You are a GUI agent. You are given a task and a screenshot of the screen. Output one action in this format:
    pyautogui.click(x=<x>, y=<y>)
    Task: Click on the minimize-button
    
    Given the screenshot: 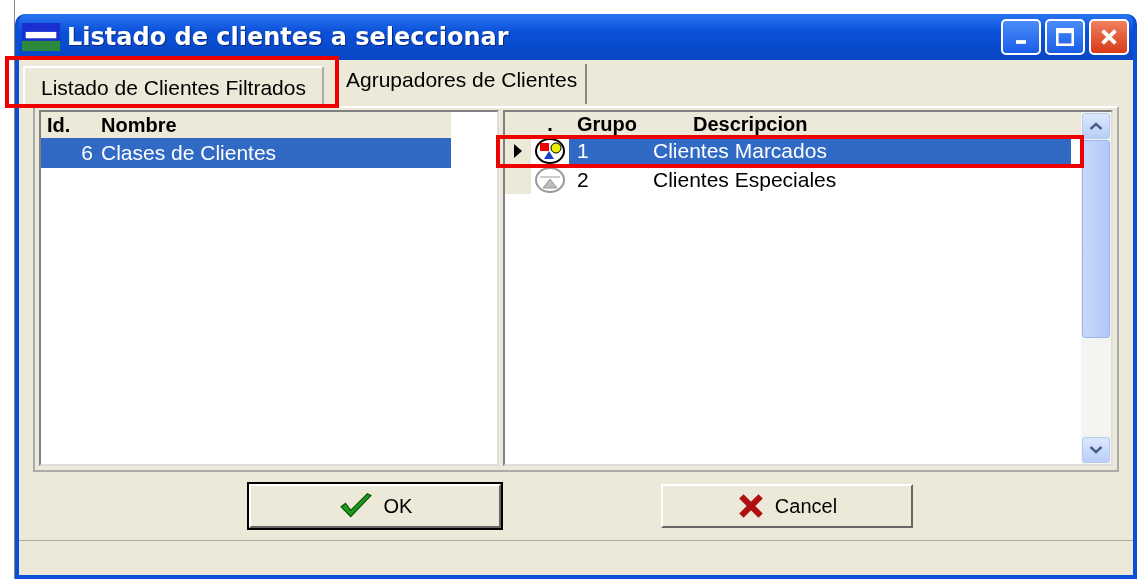 What is the action you would take?
    pyautogui.click(x=1021, y=37)
    